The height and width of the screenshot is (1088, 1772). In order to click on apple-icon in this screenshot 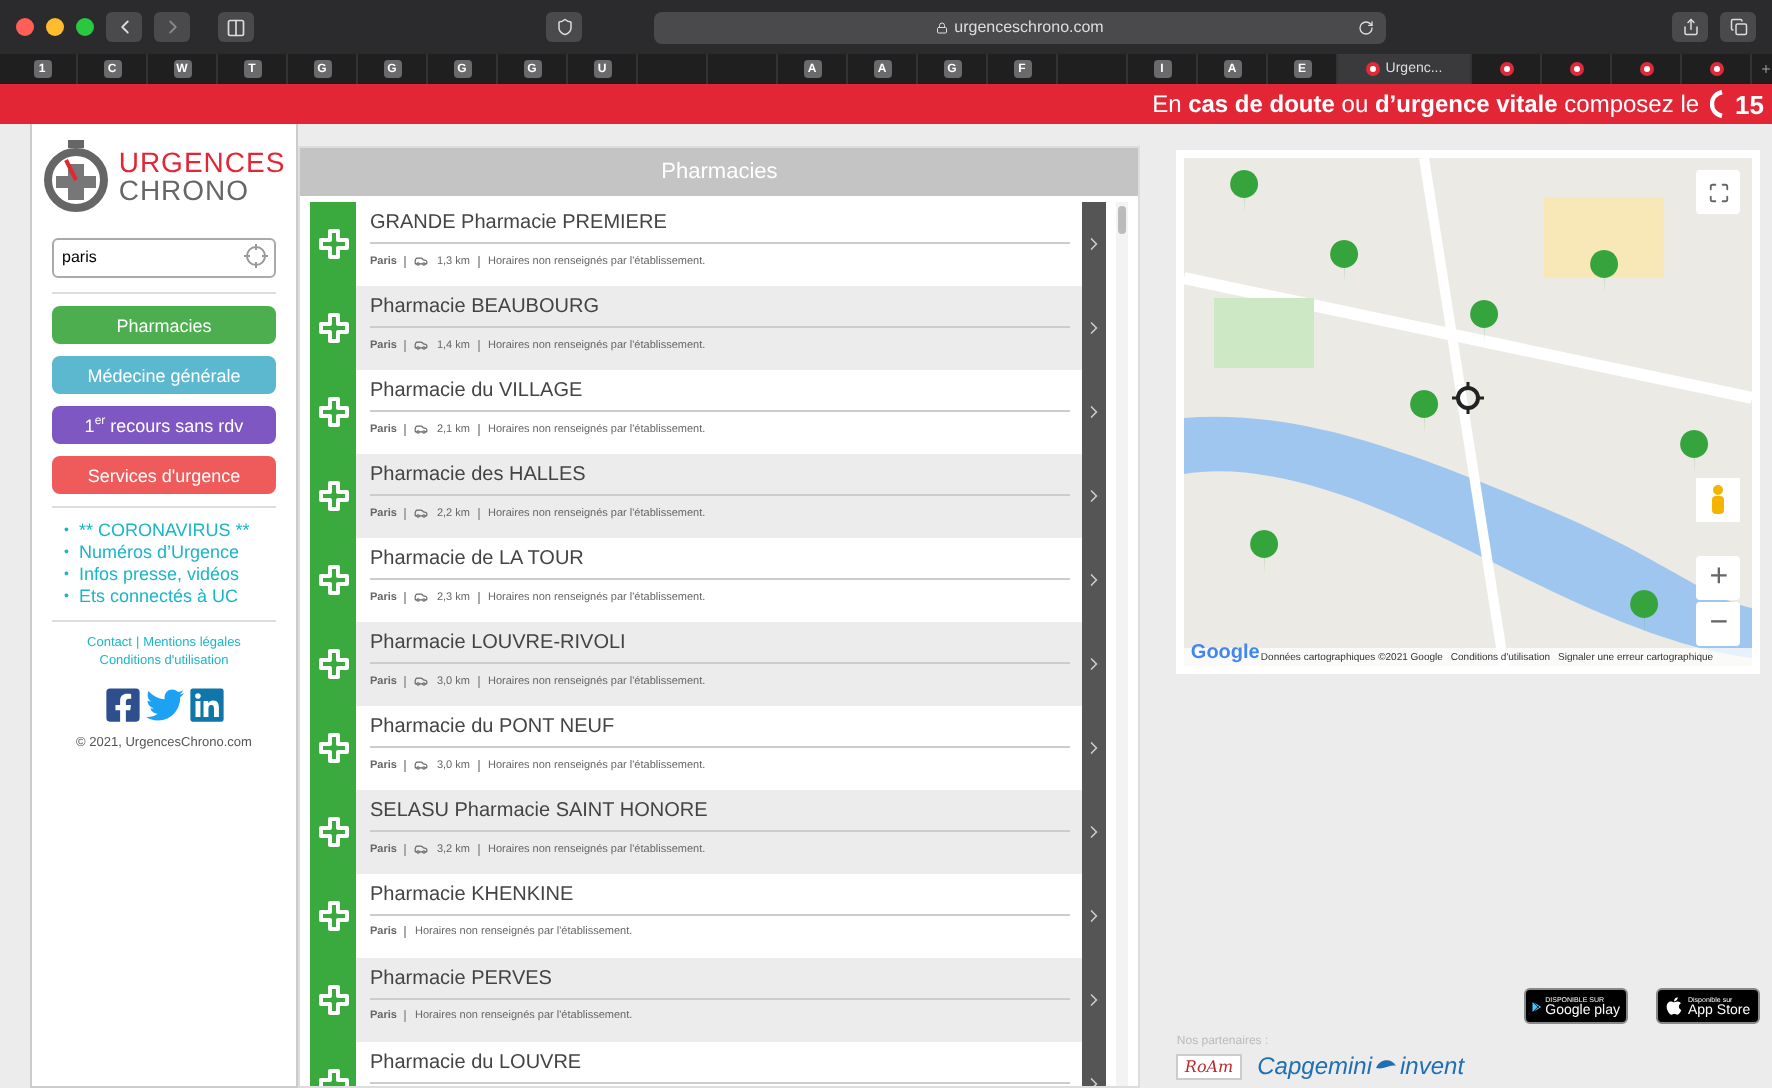, I will do `click(1674, 1006)`.